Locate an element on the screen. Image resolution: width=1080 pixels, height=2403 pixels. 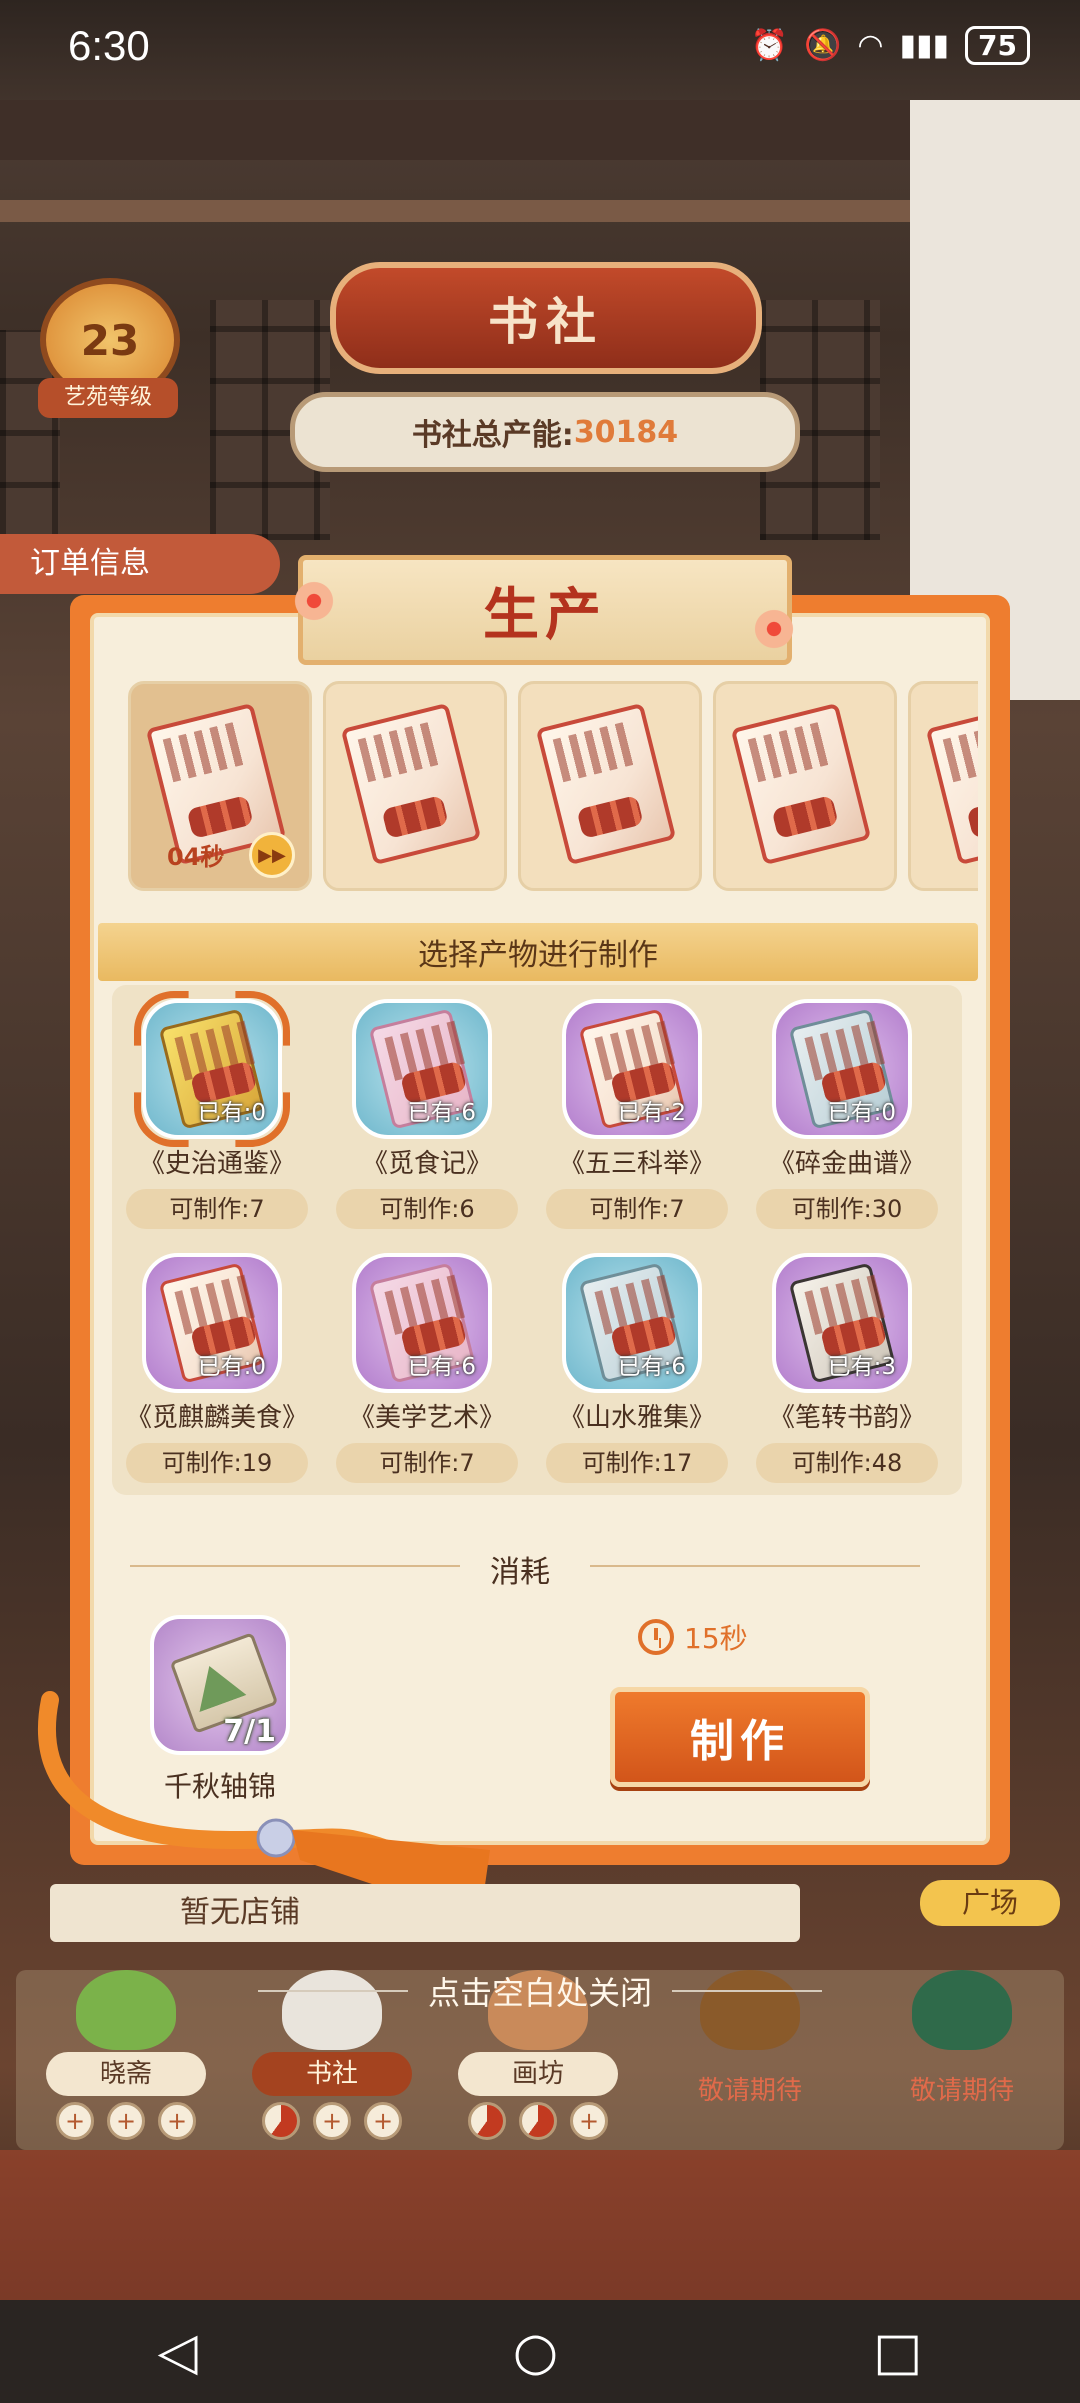
building-slots: + + + is located at coordinates (126, 2121).